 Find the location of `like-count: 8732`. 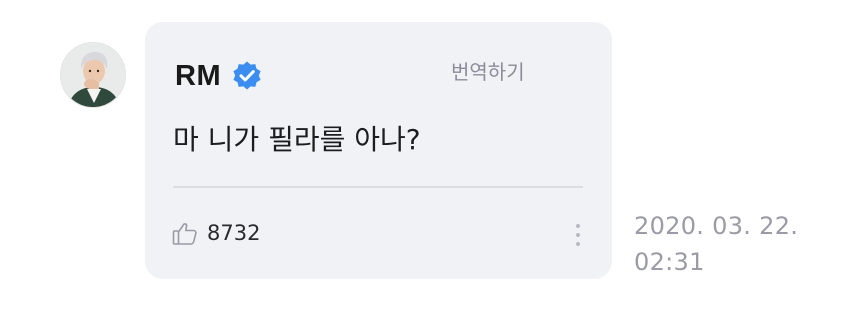

like-count: 8732 is located at coordinates (234, 233).